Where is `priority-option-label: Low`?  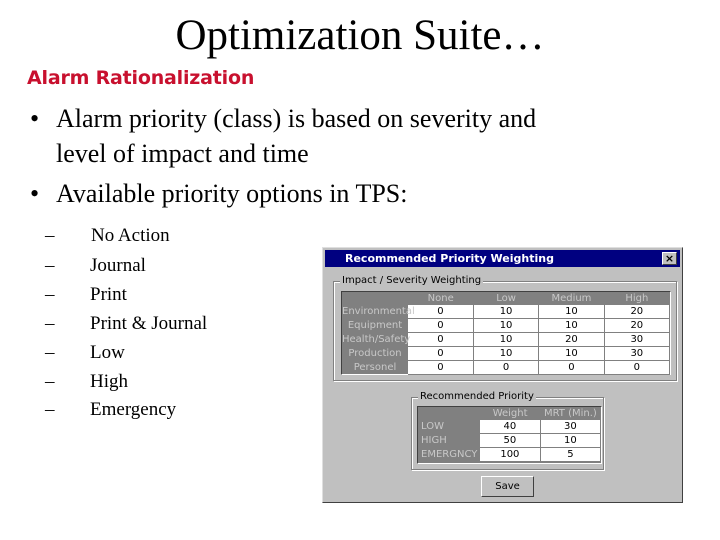
priority-option-label: Low is located at coordinates (107, 352).